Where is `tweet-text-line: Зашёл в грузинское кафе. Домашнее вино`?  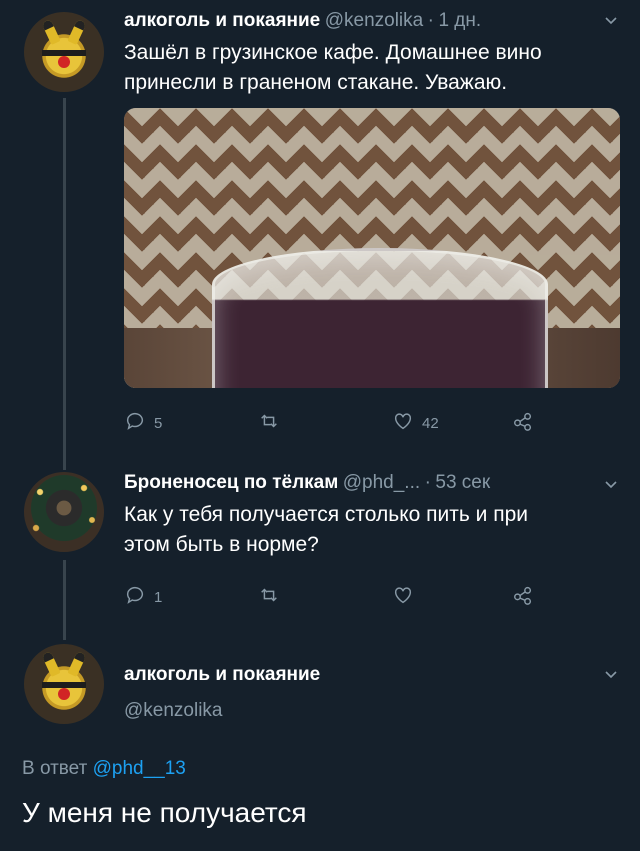 tweet-text-line: Зашёл в грузинское кафе. Домашнее вино is located at coordinates (333, 52).